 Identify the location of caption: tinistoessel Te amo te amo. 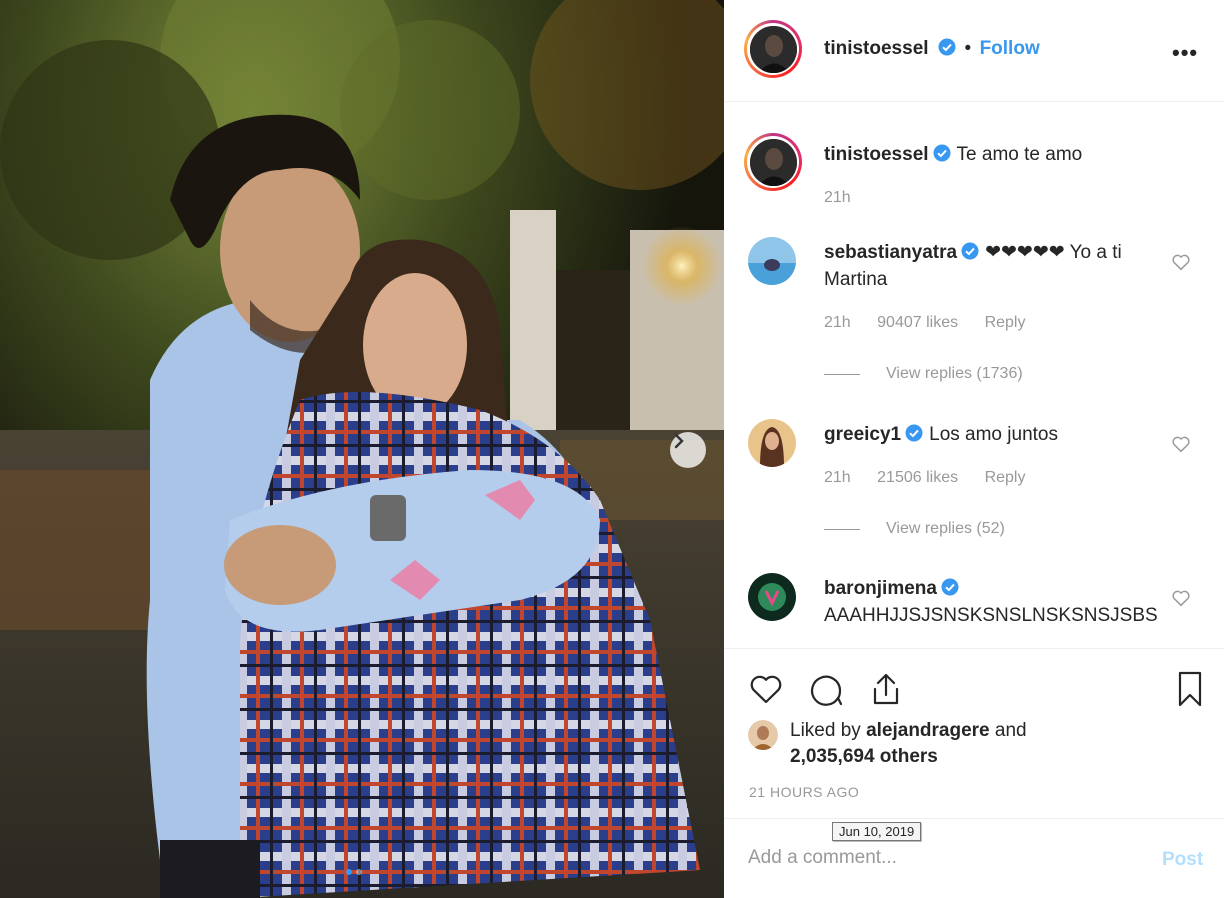
(989, 154).